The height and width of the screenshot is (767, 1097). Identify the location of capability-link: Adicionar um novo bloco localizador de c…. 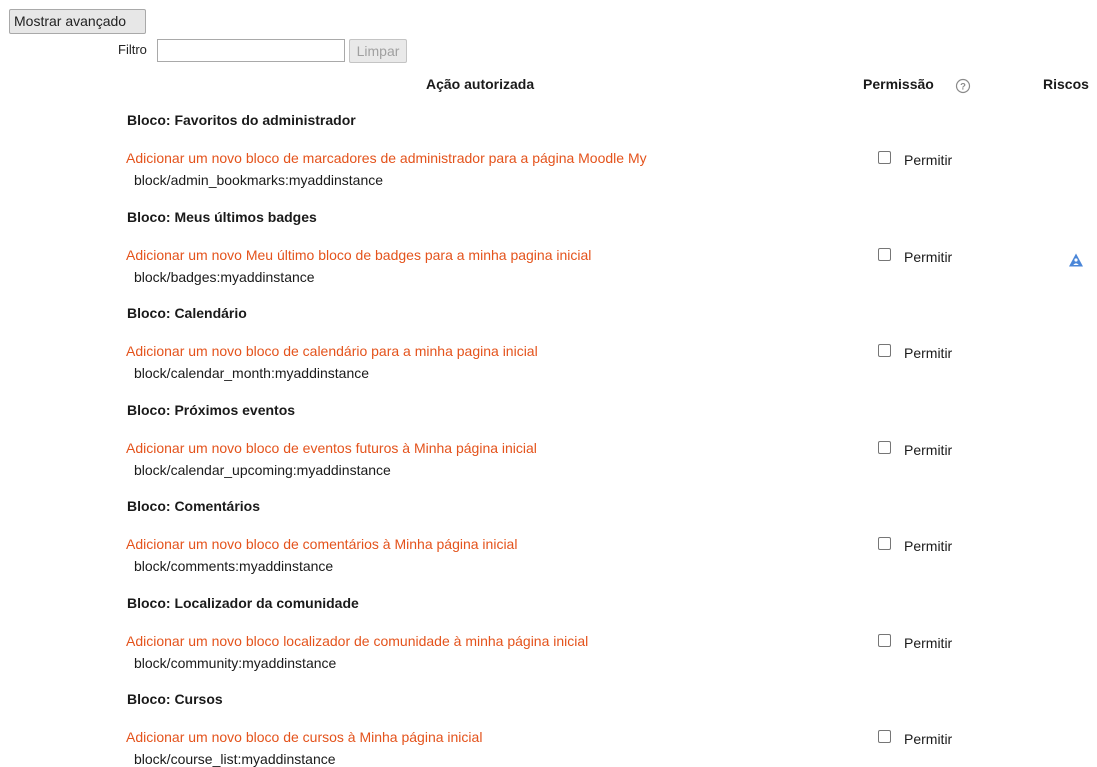
(357, 641).